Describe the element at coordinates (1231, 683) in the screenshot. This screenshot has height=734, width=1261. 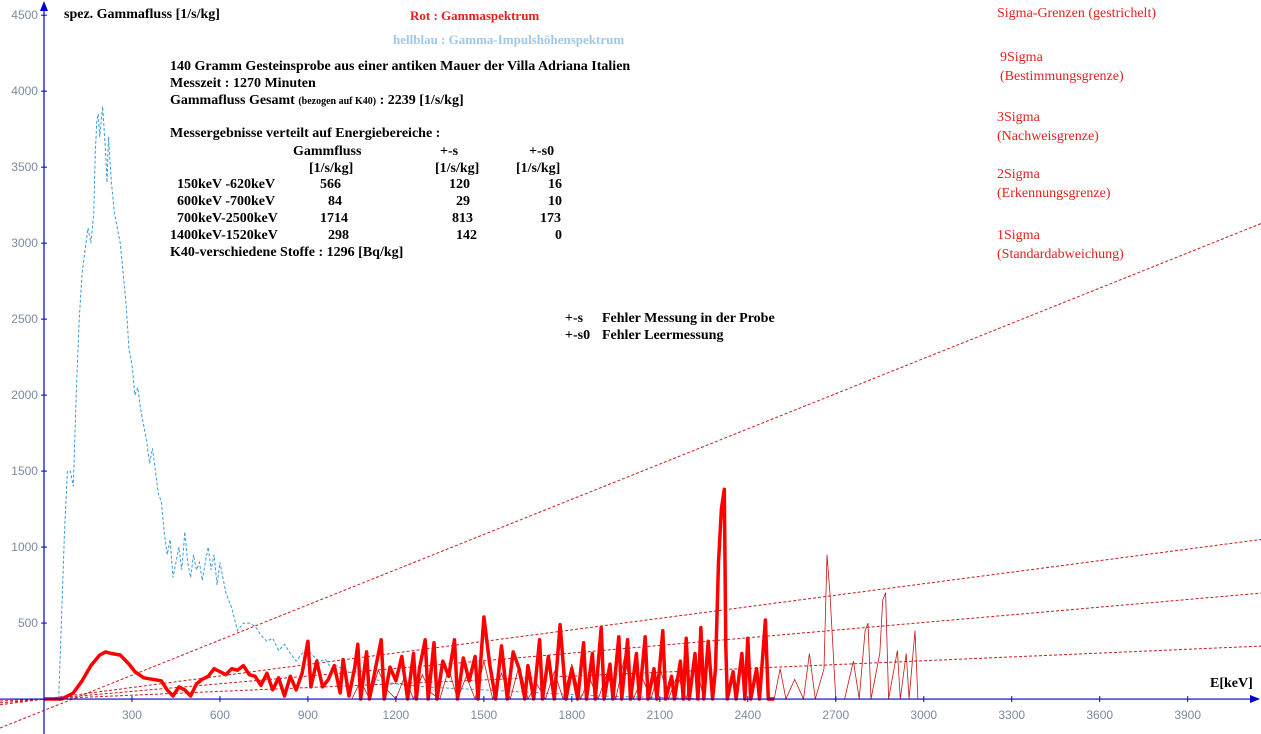
I see `x-axis-label: E[keV]` at that location.